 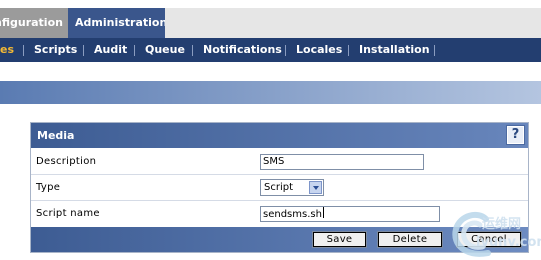 I want to click on script-name-value: sendsms.sh, so click(x=292, y=214).